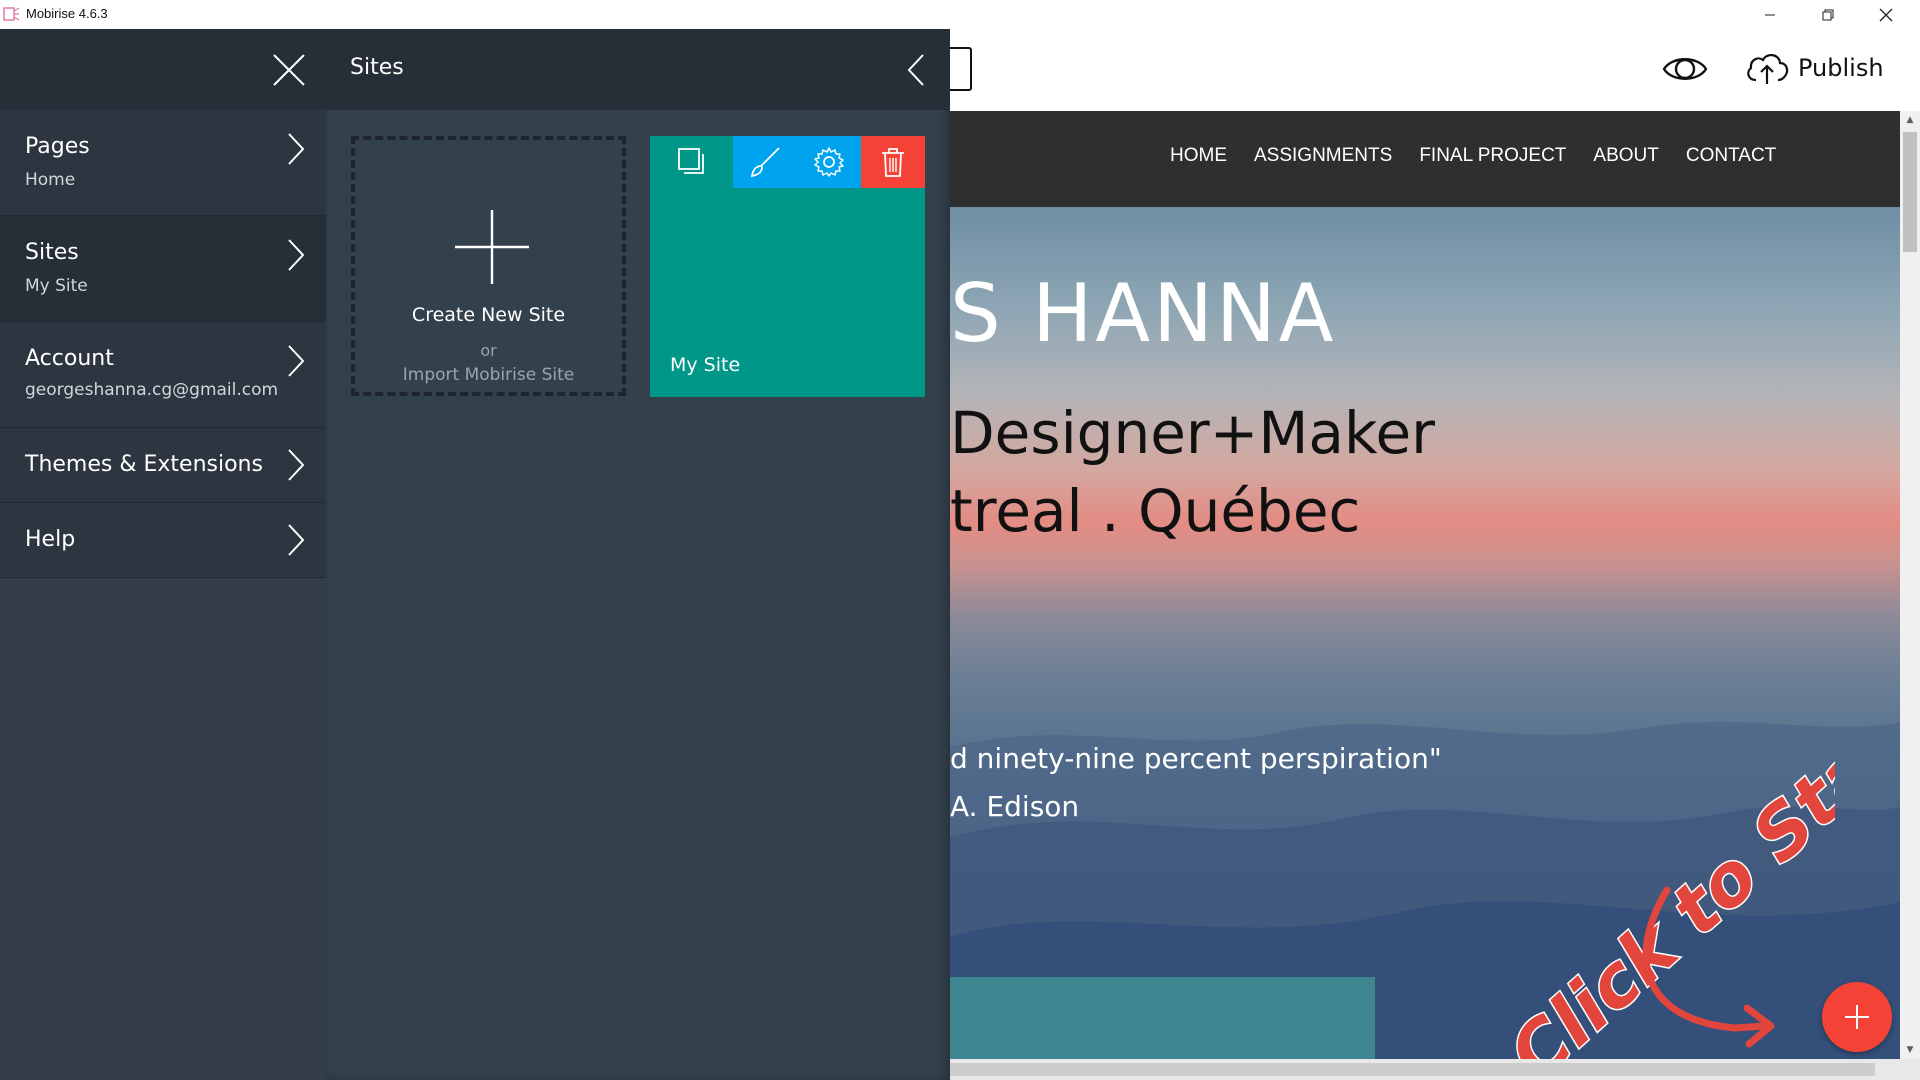  I want to click on site-card-name: My Site, so click(705, 365).